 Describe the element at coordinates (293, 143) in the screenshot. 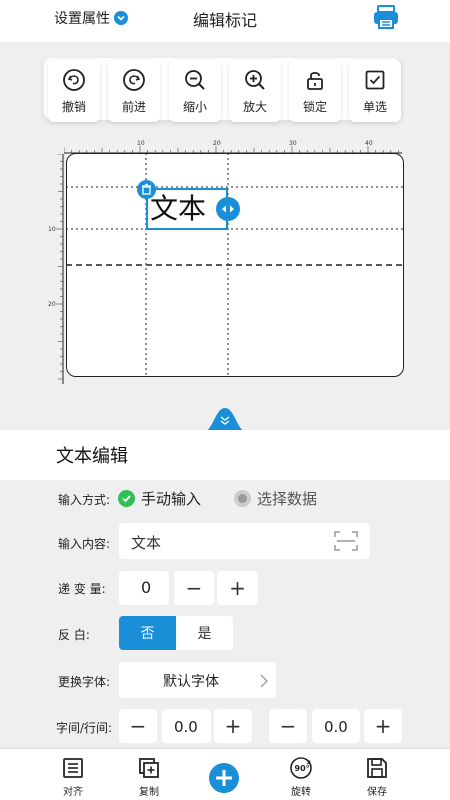

I see `ruler-top-label-30: 30` at that location.